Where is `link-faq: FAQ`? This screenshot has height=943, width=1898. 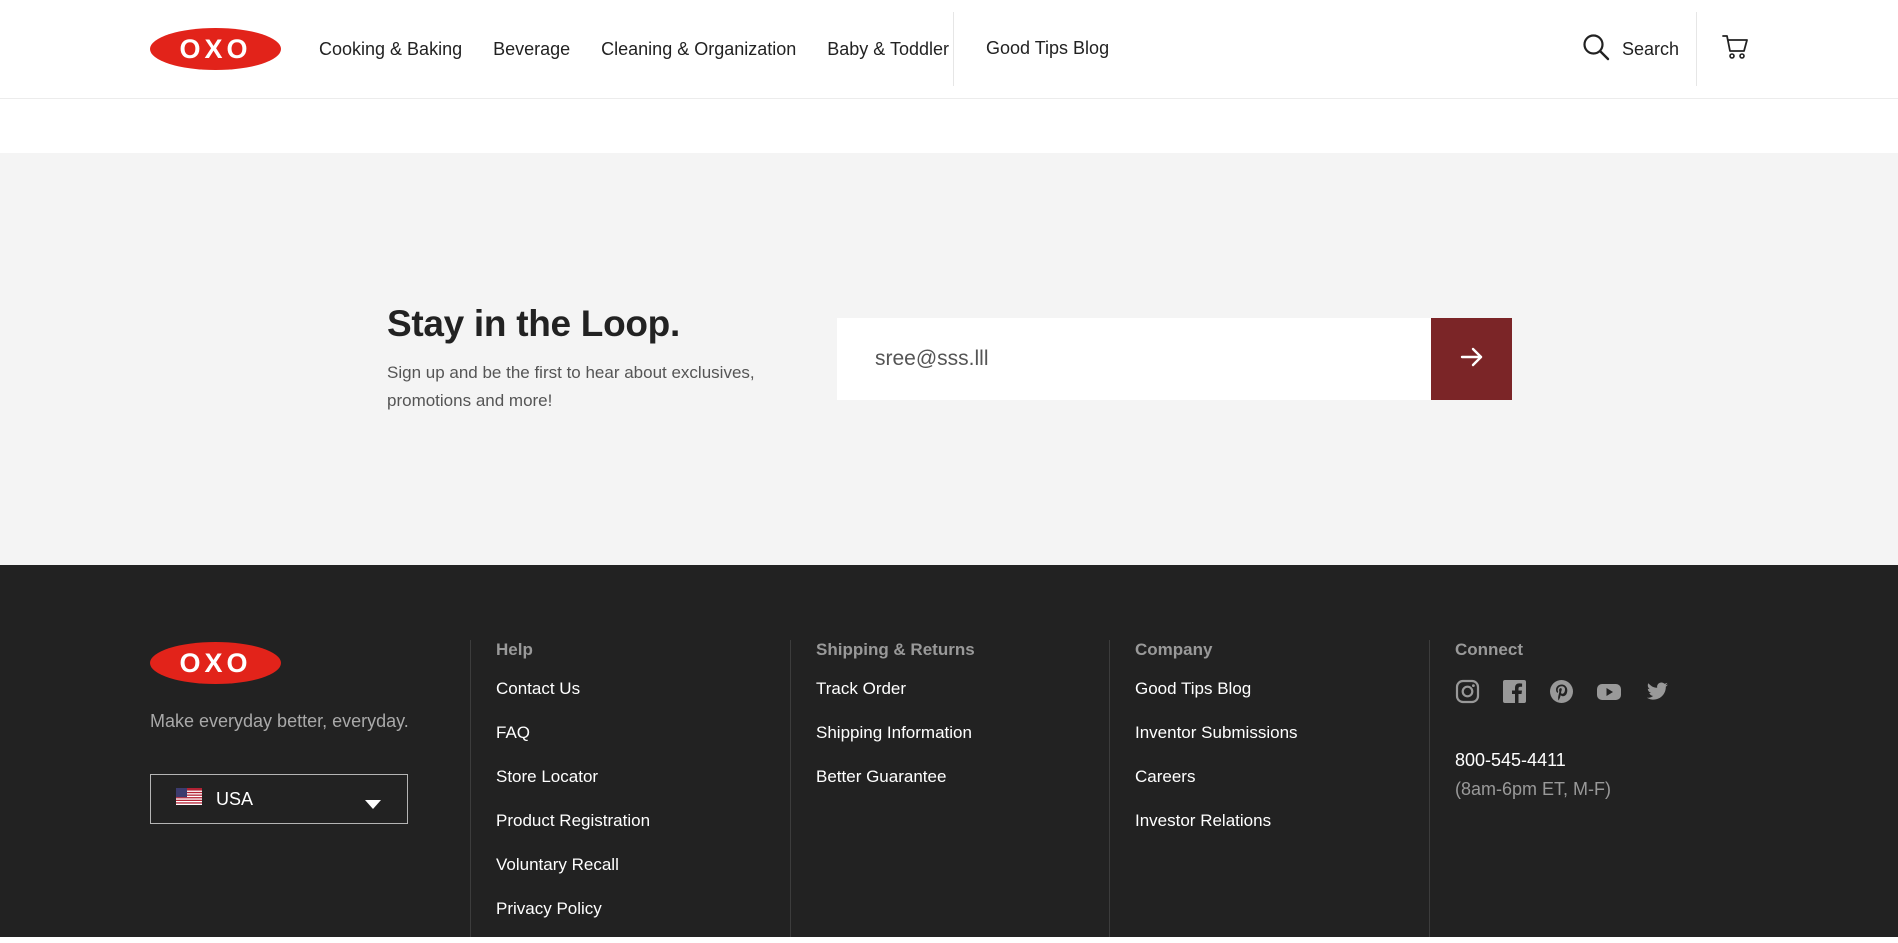 link-faq: FAQ is located at coordinates (573, 745).